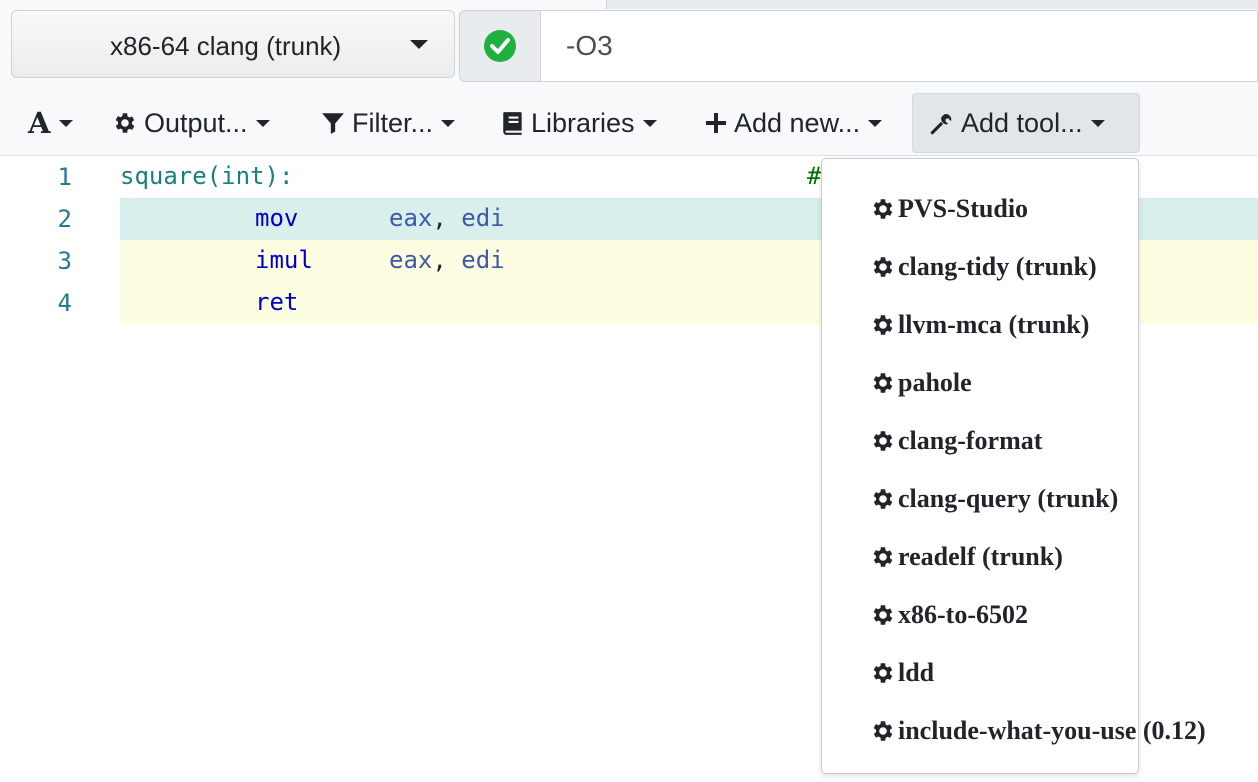  Describe the element at coordinates (980, 556) in the screenshot. I see `menu-item-label: readelf (trunk)` at that location.